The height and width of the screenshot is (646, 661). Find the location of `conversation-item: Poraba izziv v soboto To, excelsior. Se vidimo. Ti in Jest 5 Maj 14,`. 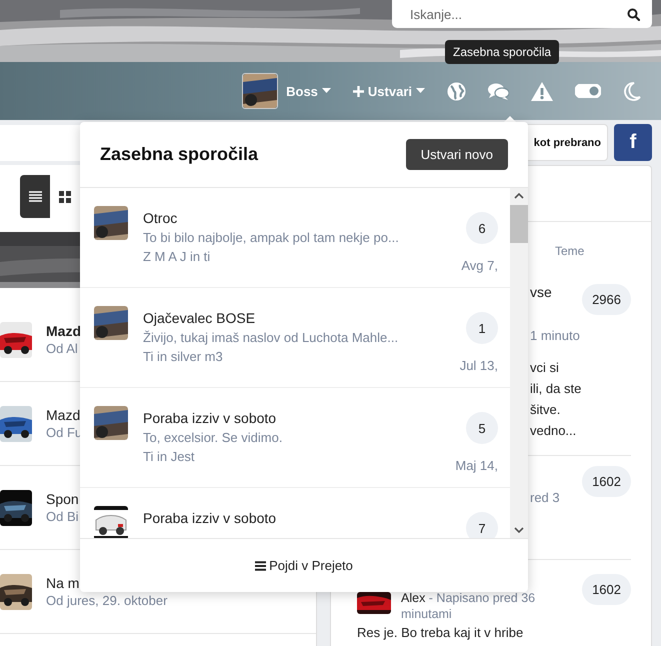

conversation-item: Poraba izziv v soboto To, excelsior. Se vidimo. Ti in Jest 5 Maj 14, is located at coordinates (295, 438).